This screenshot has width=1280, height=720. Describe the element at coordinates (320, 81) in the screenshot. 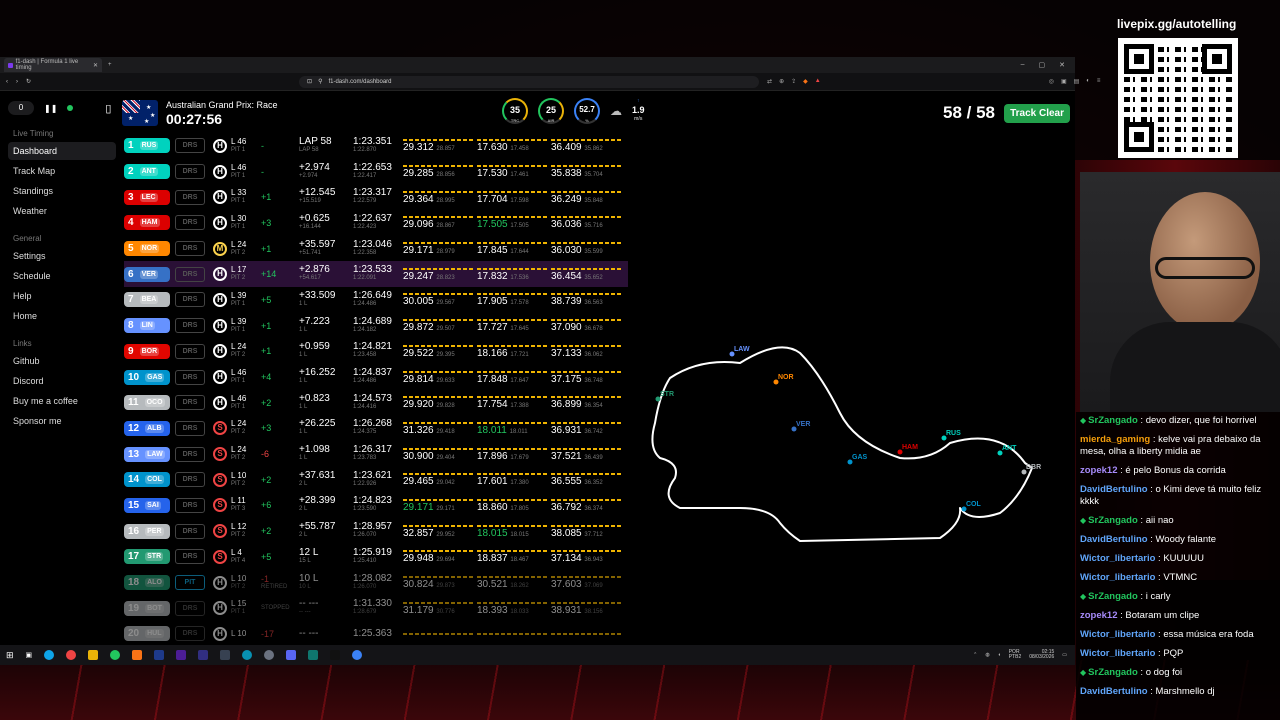

I see `site-info-icon: ⚲` at that location.